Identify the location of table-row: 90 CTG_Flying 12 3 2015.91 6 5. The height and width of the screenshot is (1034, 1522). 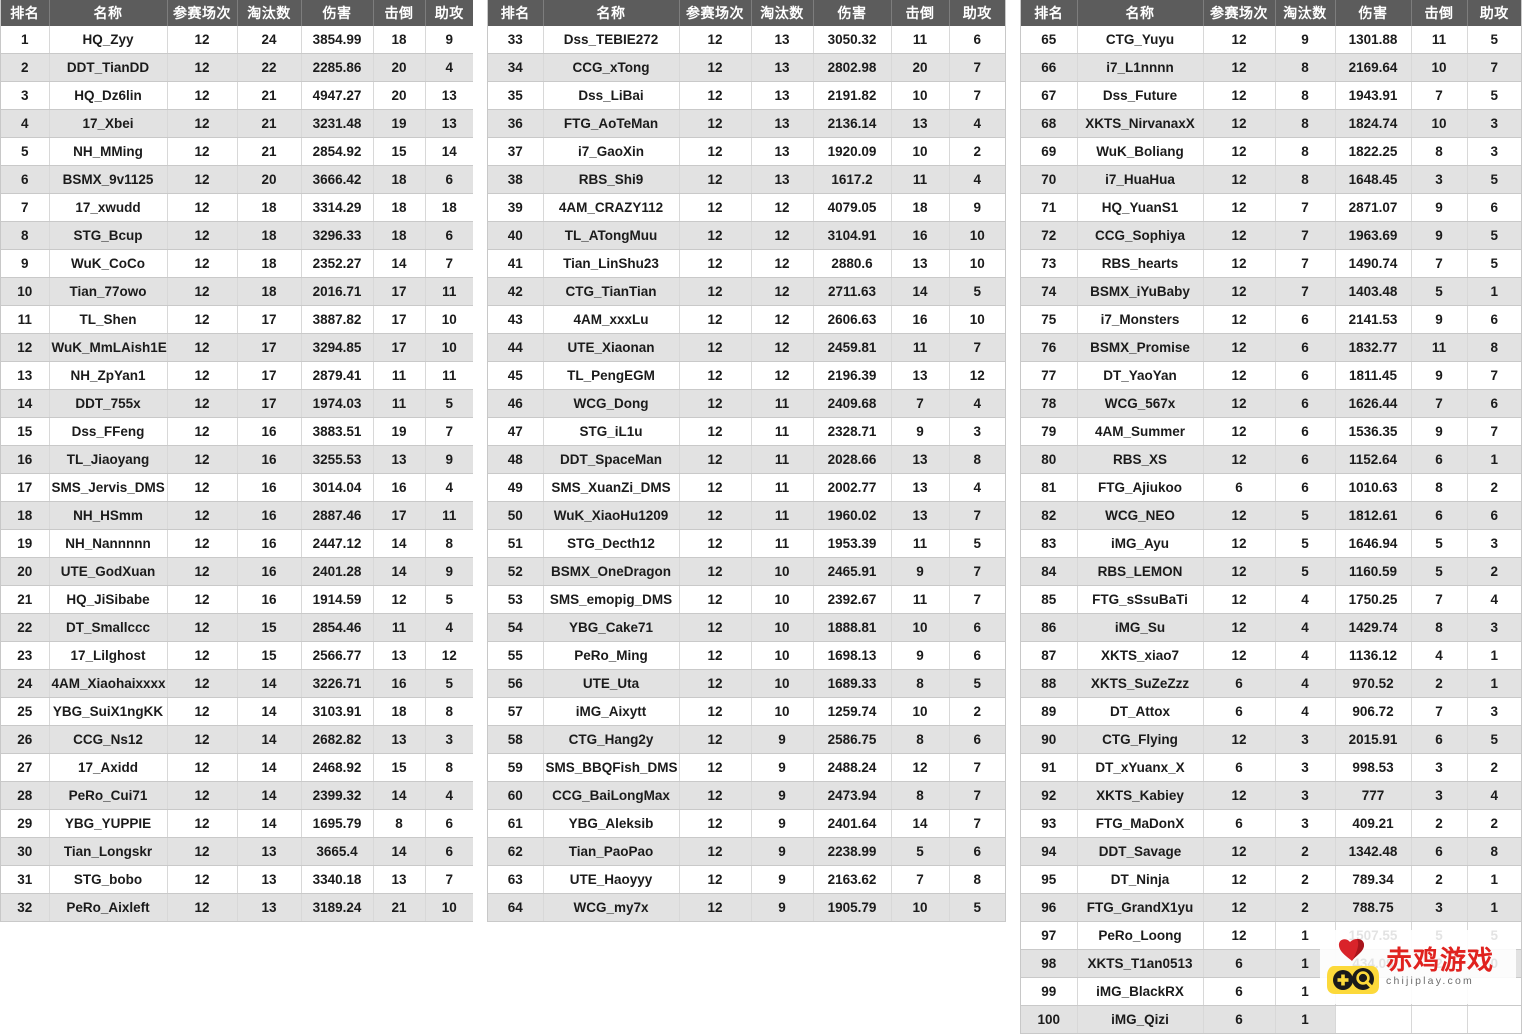
(1271, 739).